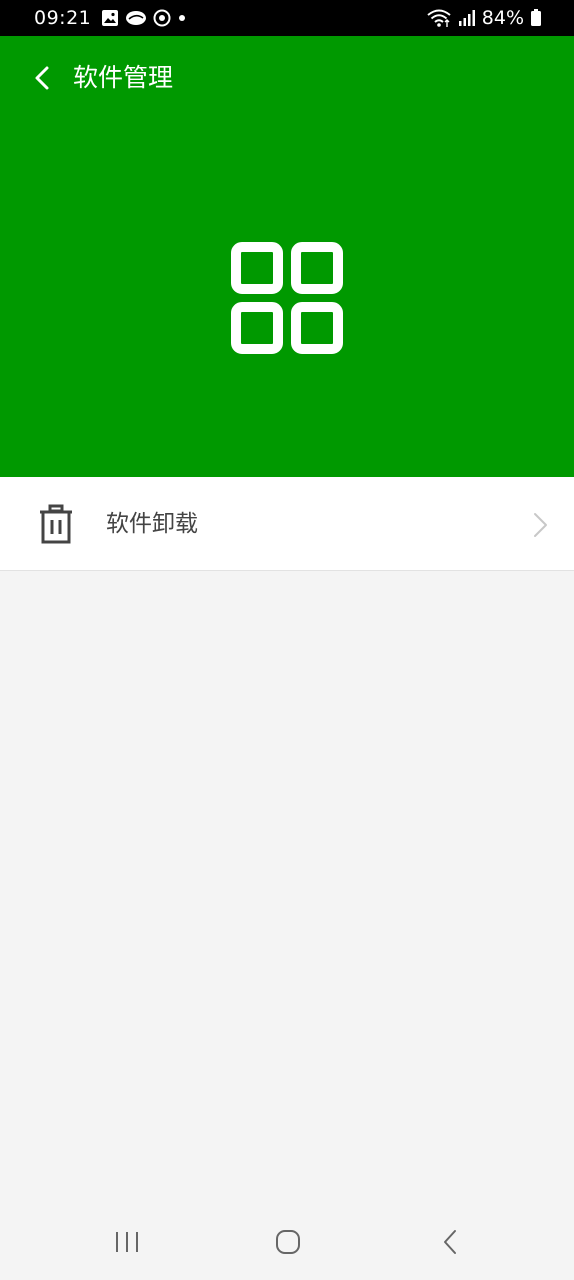 This screenshot has height=1280, width=574. I want to click on chevron-left-icon, so click(42, 78).